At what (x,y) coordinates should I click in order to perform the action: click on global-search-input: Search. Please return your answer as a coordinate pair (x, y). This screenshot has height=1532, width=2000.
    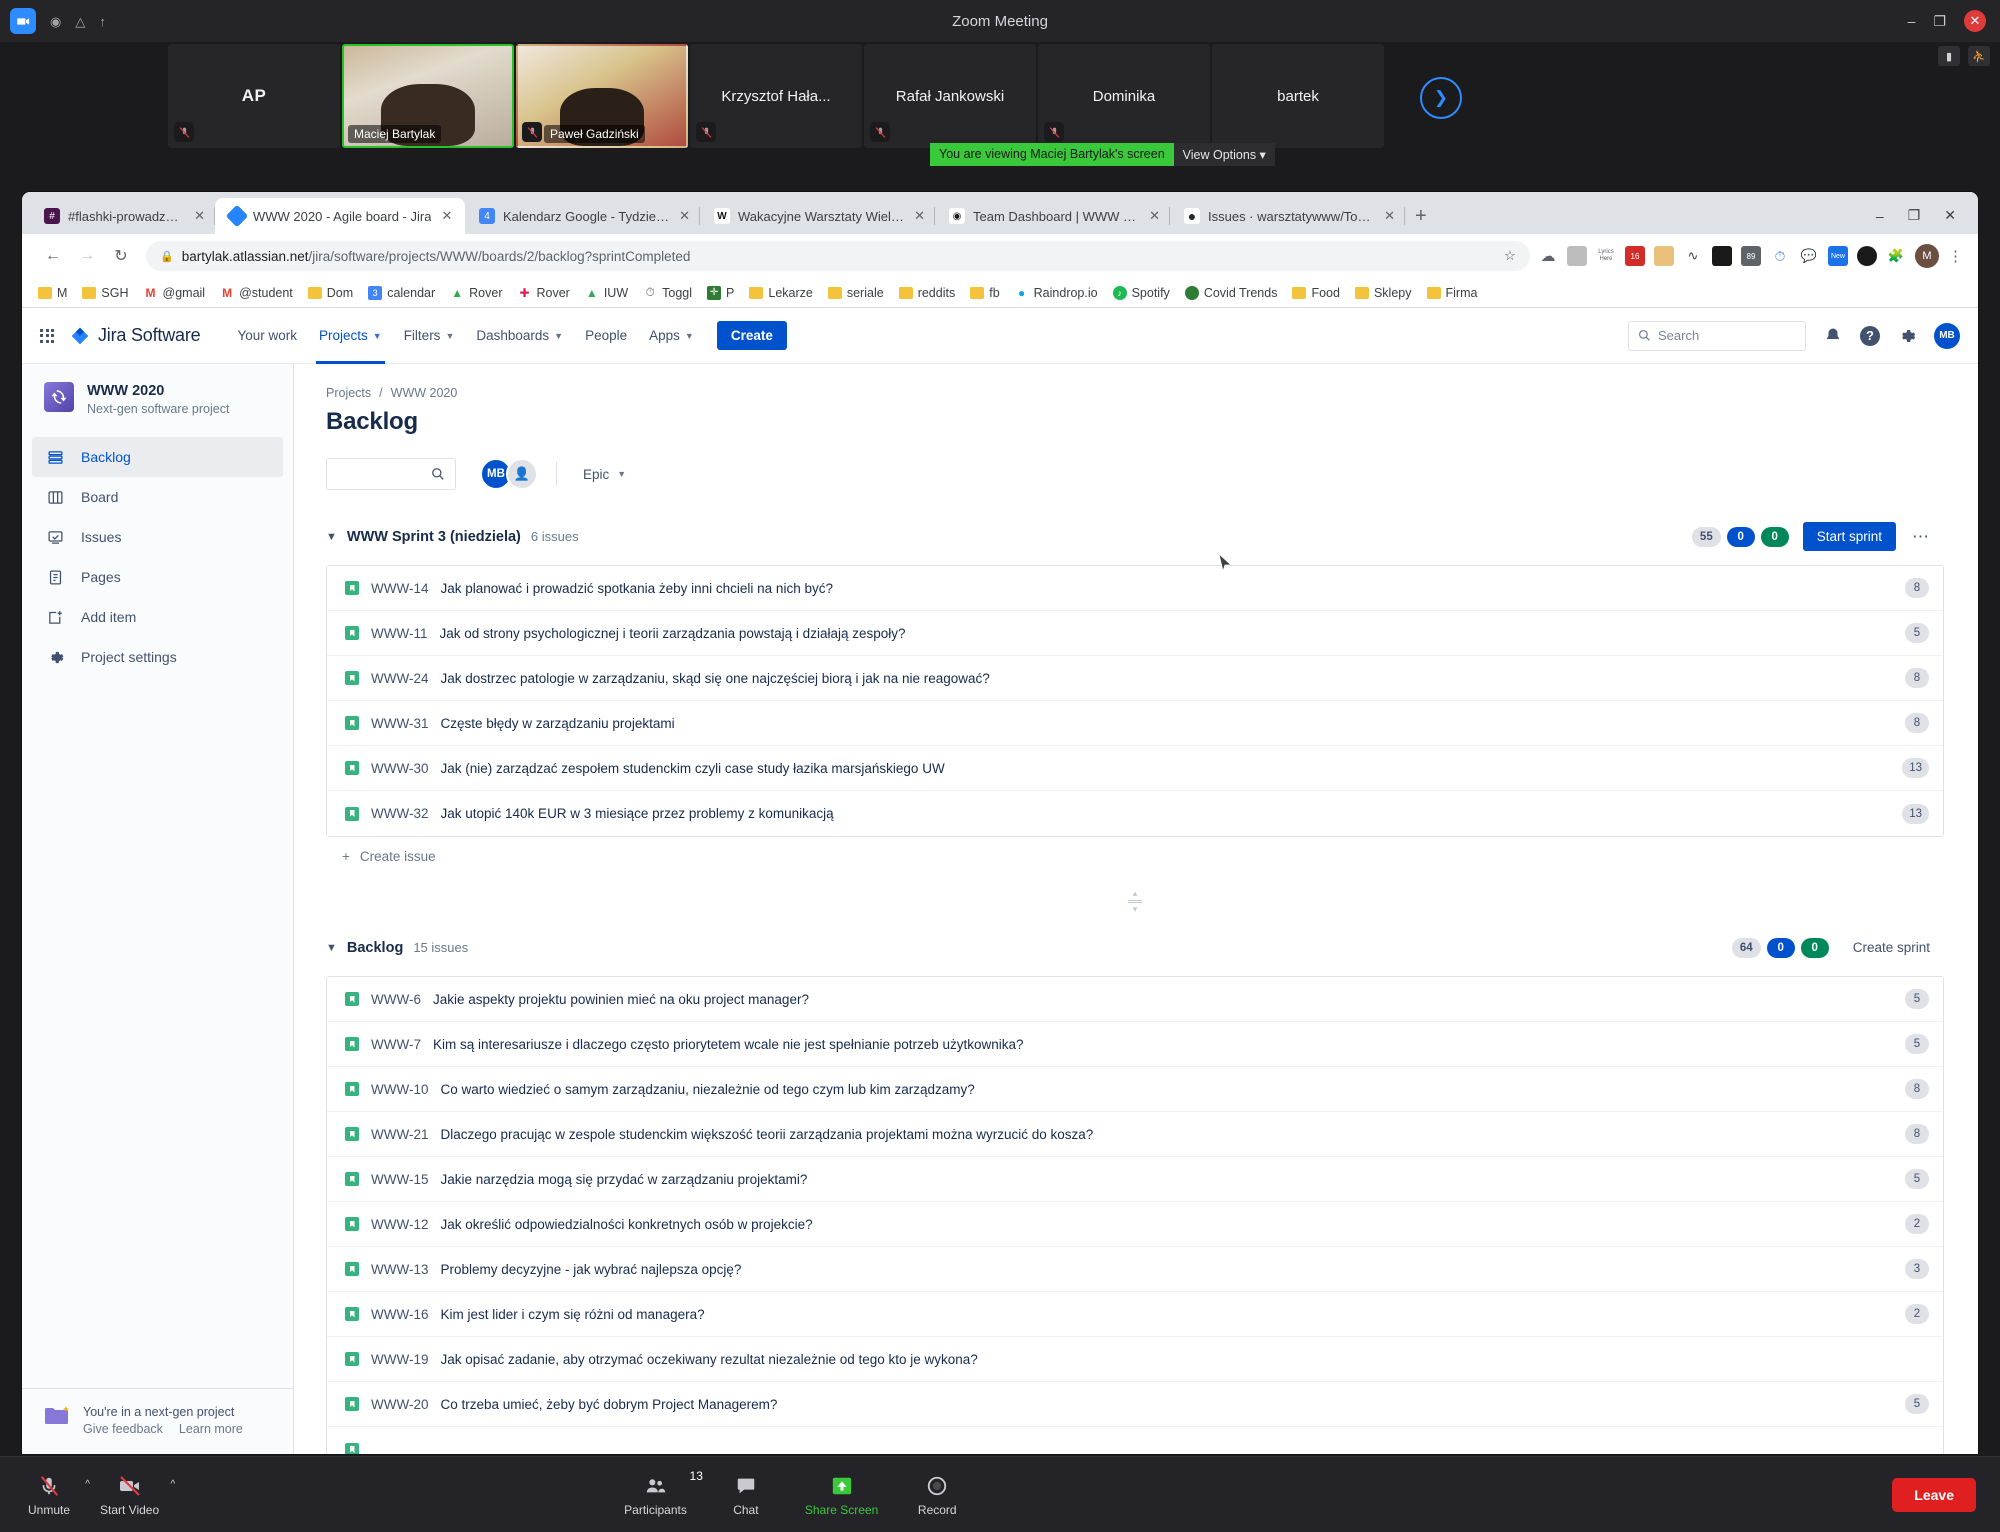
    Looking at the image, I should click on (1717, 335).